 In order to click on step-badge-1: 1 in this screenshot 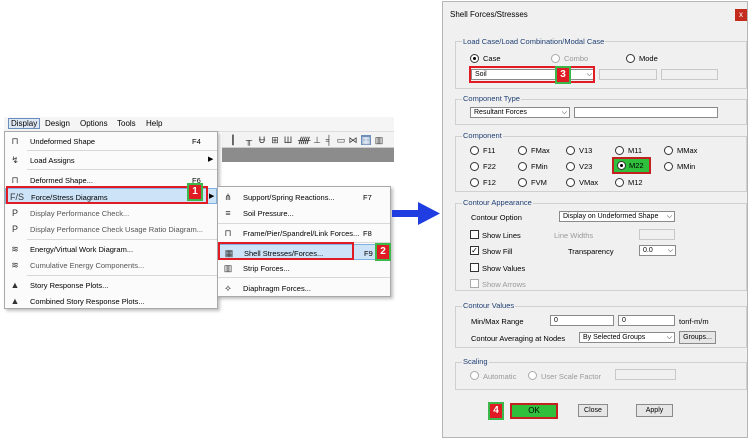, I will do `click(195, 192)`.